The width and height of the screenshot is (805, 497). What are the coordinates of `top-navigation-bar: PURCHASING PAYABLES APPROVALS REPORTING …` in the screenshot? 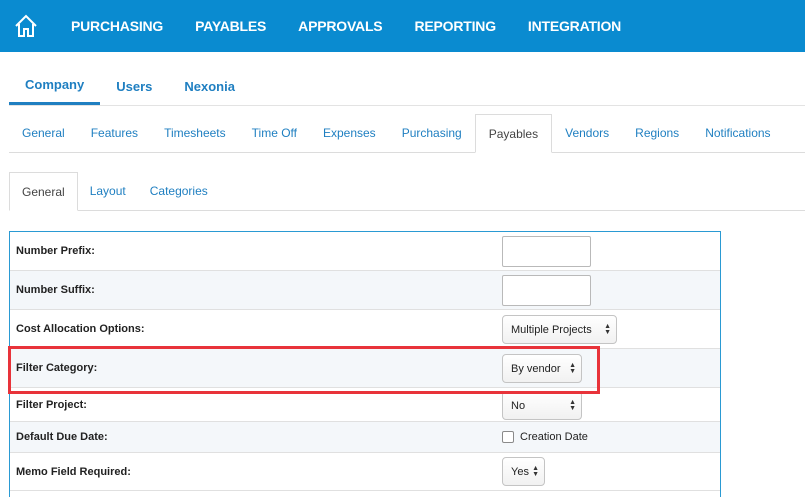 It's located at (402, 26).